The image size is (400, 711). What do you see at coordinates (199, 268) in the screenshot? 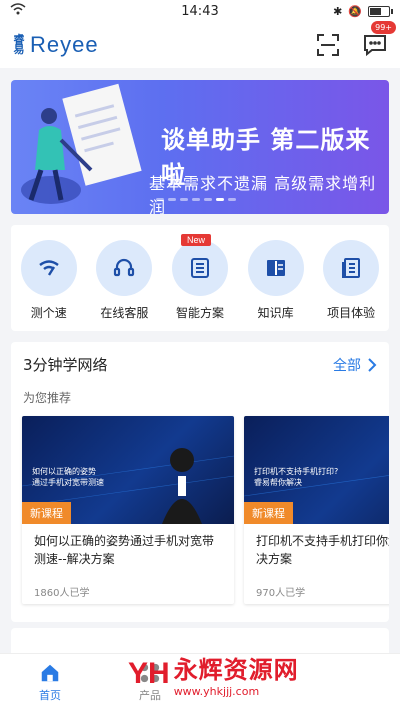
I see `list-doc-icon` at bounding box center [199, 268].